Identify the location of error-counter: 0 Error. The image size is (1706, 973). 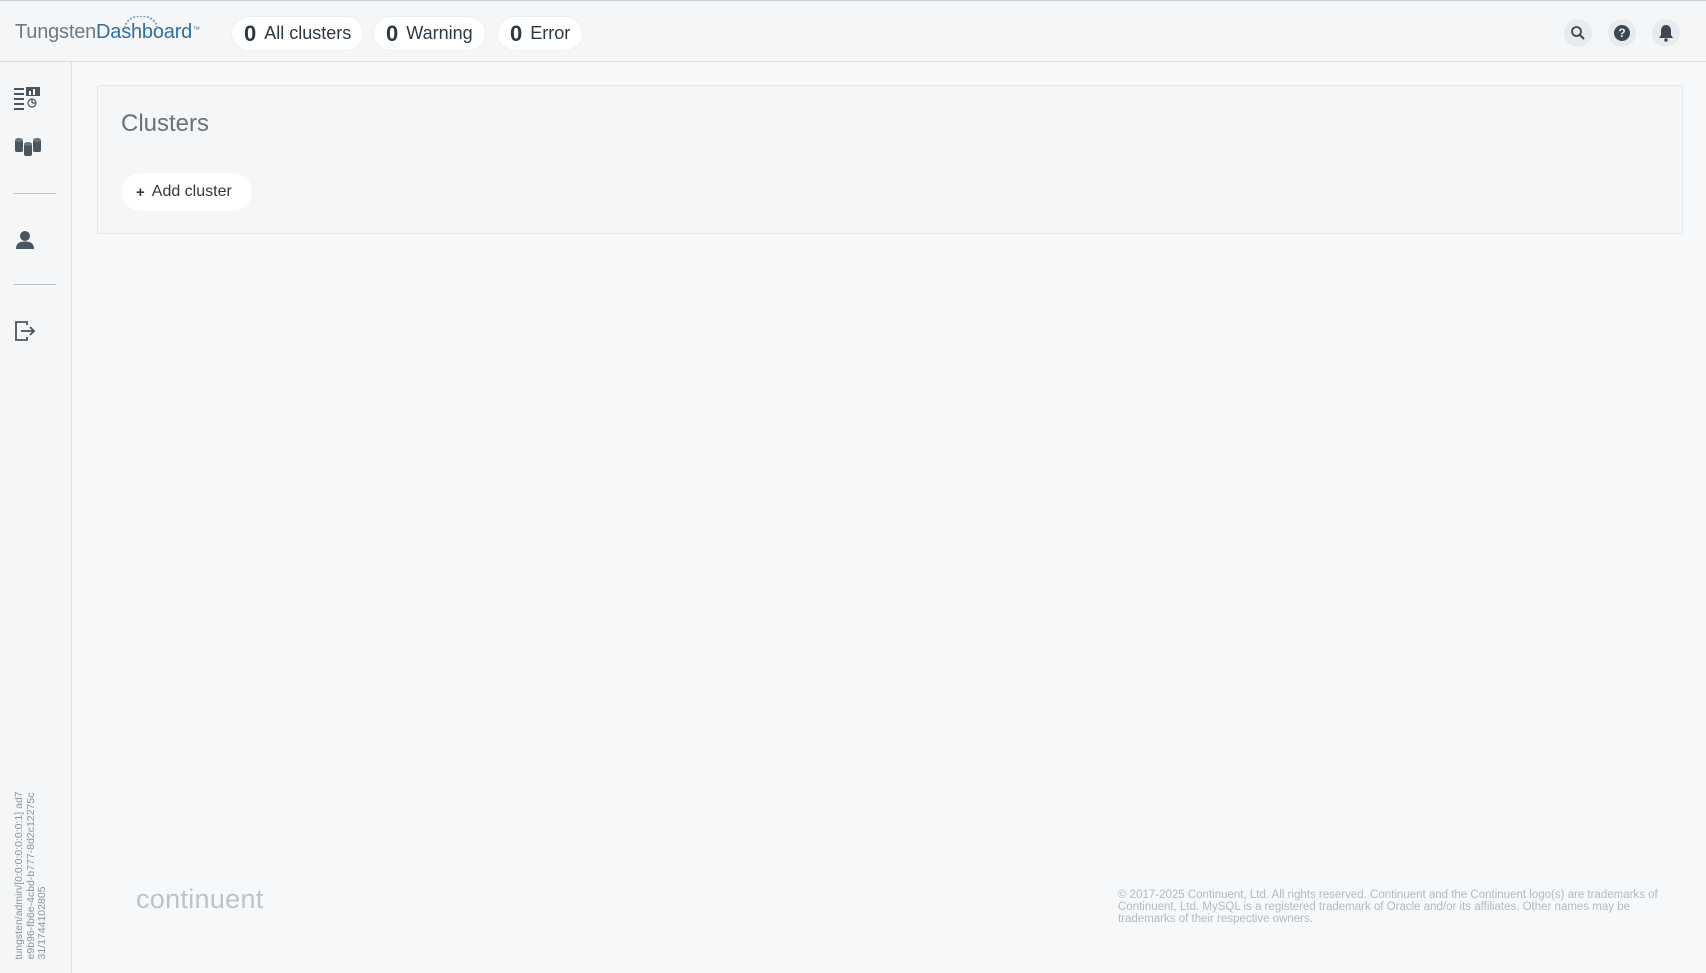
(540, 33).